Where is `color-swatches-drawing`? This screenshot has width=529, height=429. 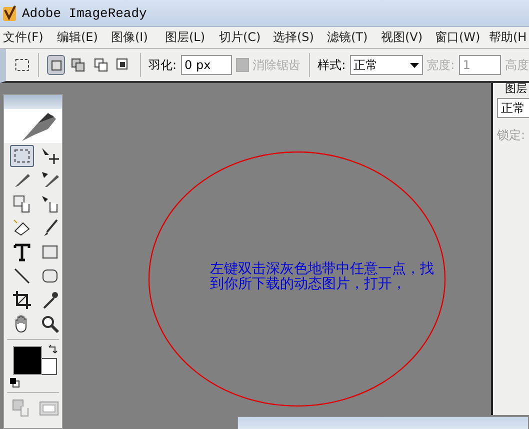
color-swatches-drawing is located at coordinates (36, 360).